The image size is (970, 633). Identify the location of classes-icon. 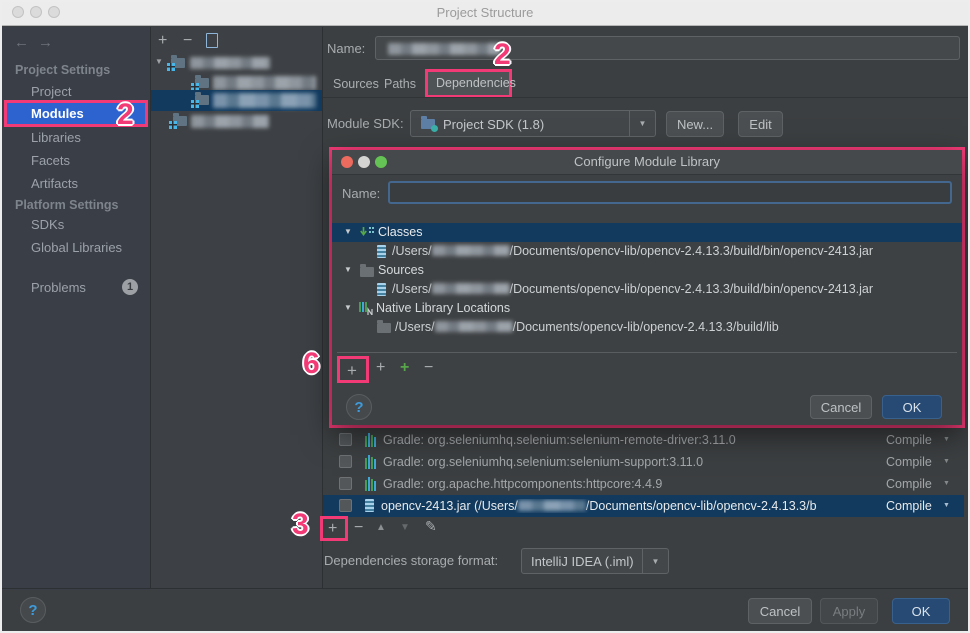
(367, 232).